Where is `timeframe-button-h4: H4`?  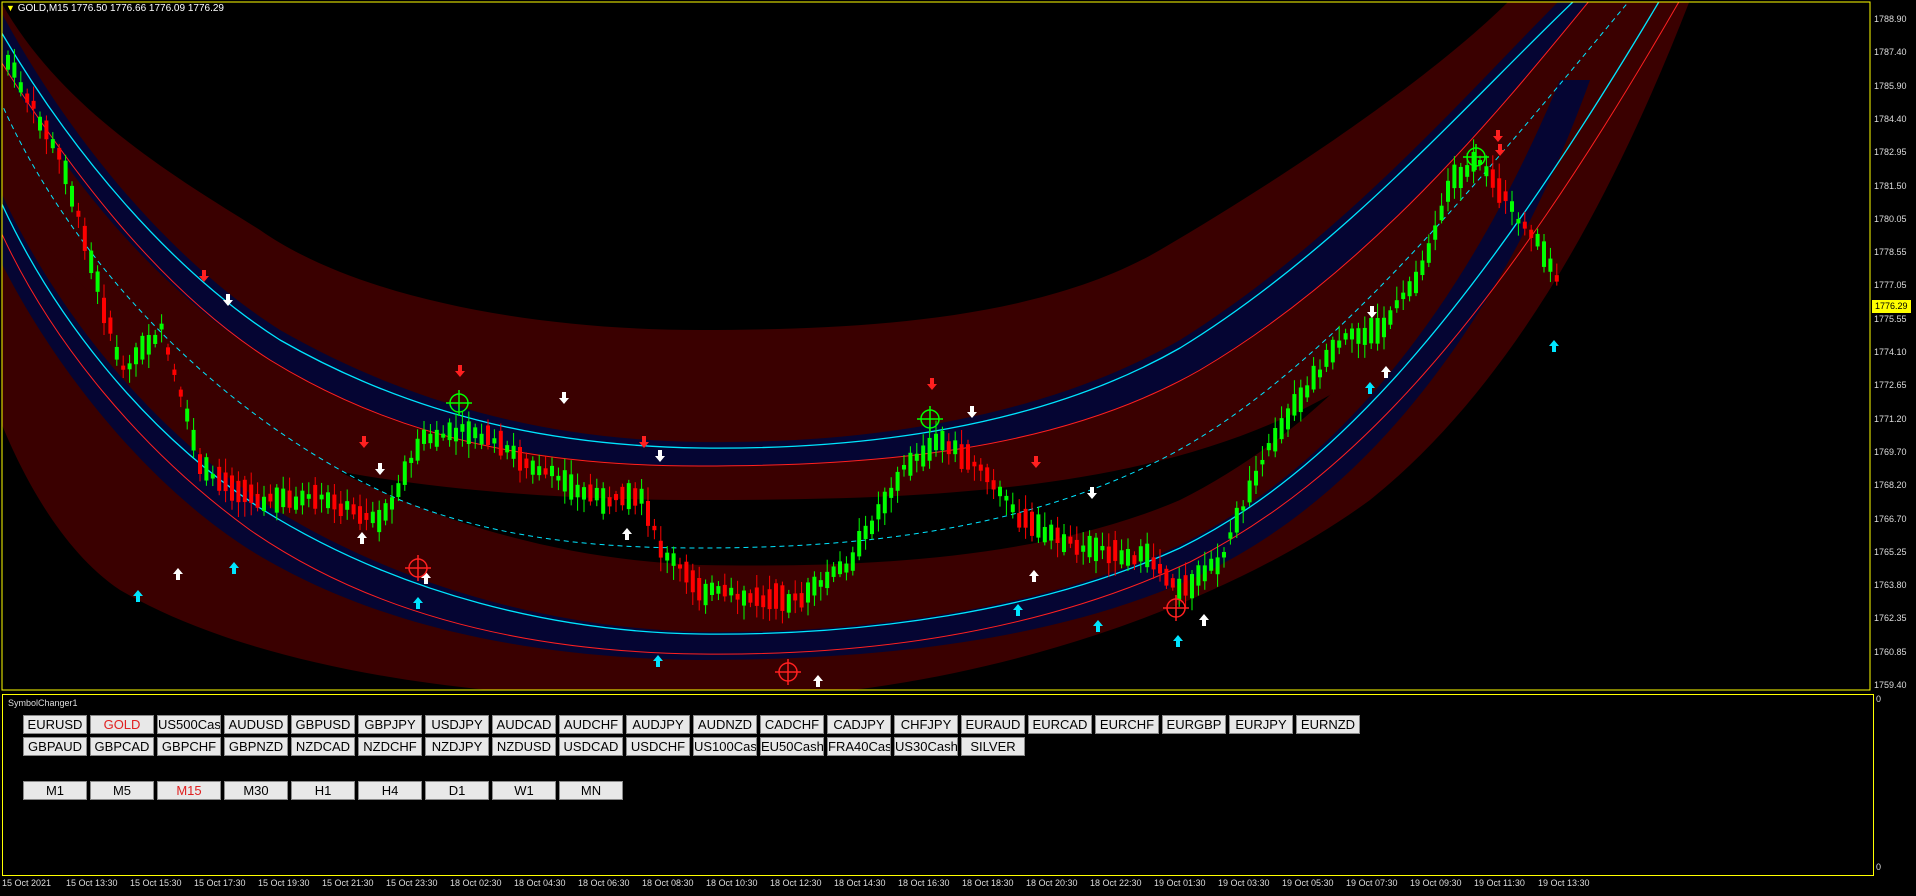
timeframe-button-h4: H4 is located at coordinates (390, 790).